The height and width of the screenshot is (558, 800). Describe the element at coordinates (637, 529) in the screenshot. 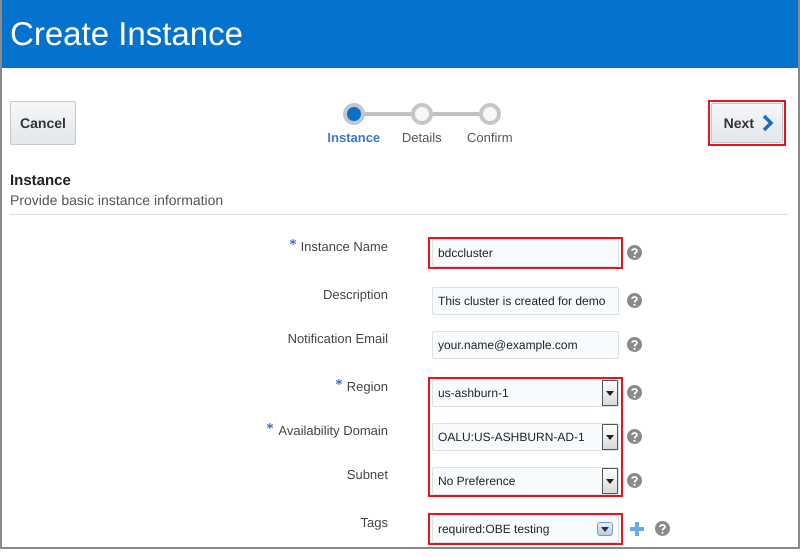

I see `add-icon` at that location.